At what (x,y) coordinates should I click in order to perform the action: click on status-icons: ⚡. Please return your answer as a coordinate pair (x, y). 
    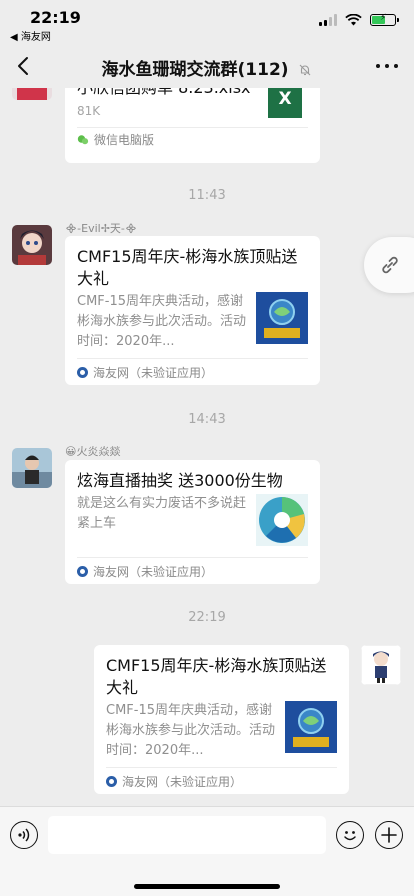
    Looking at the image, I should click on (359, 19).